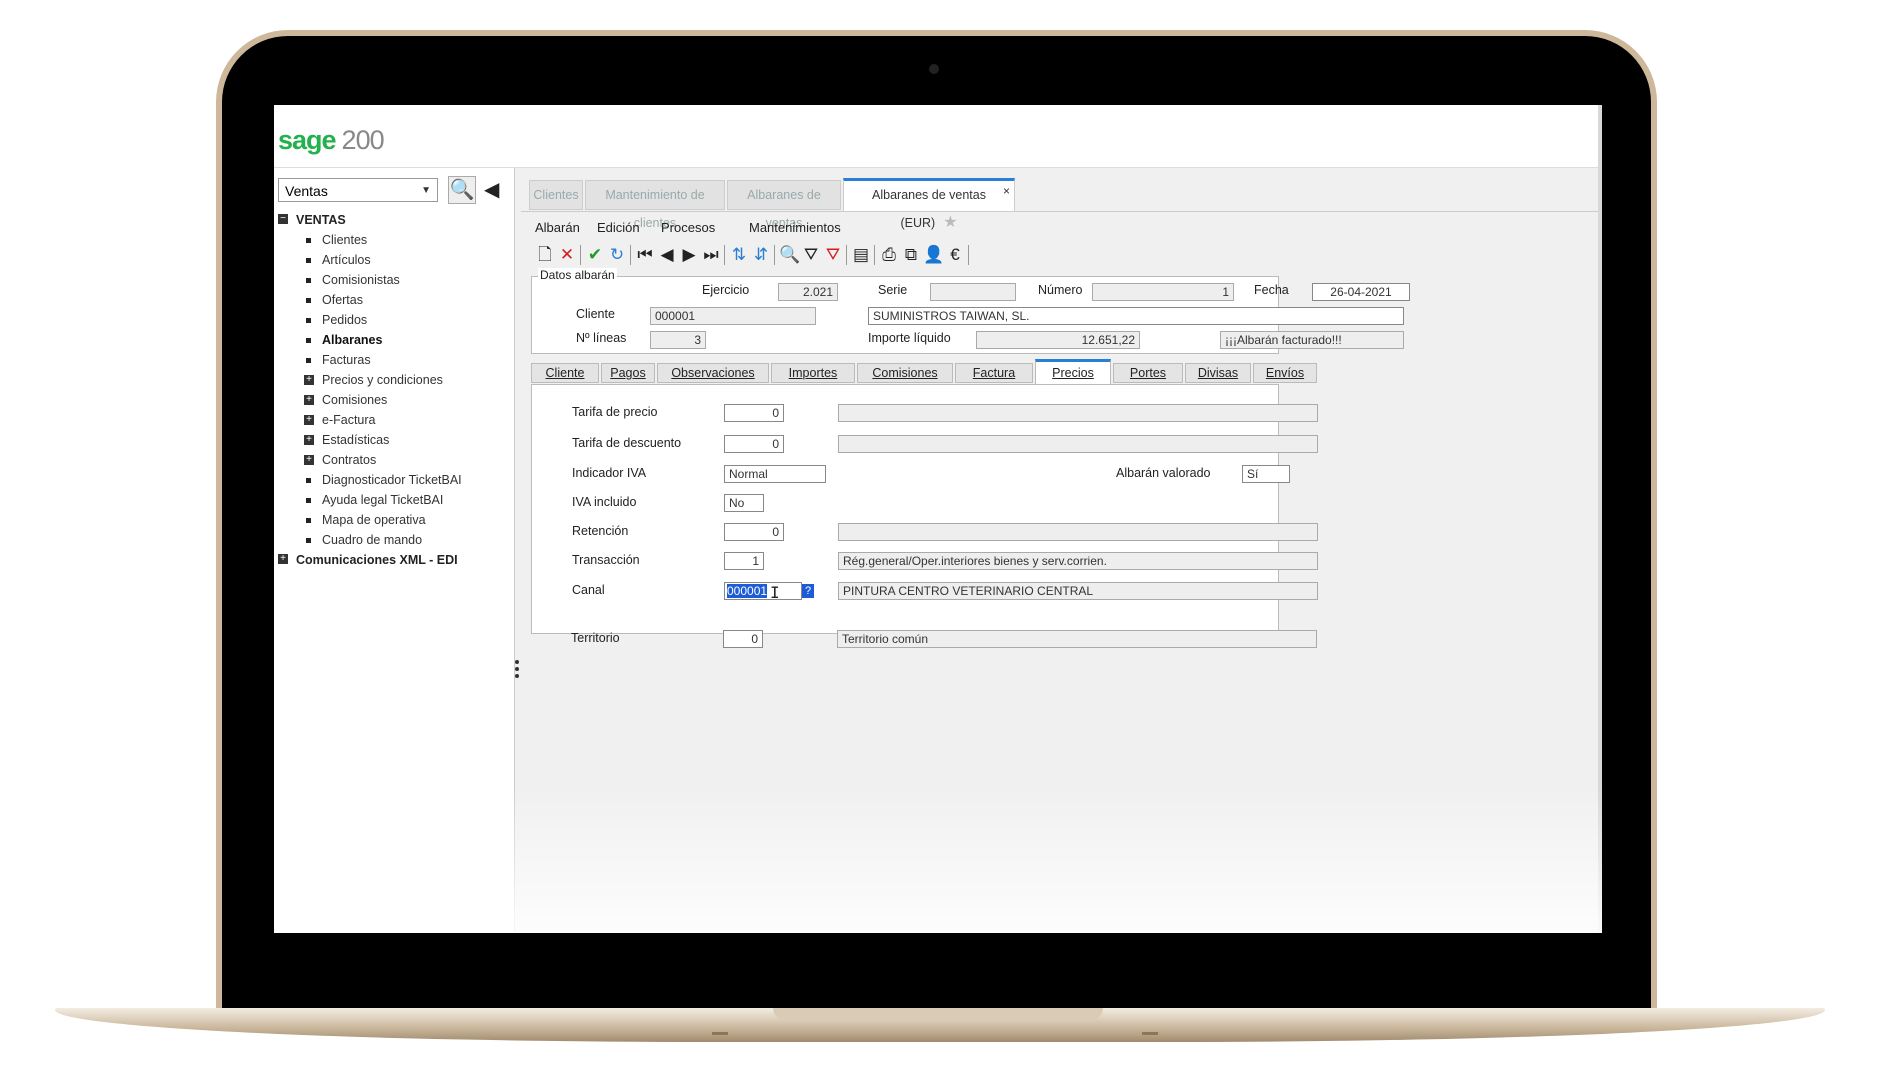  What do you see at coordinates (733, 316) in the screenshot?
I see `cliente-code-field: 000001` at bounding box center [733, 316].